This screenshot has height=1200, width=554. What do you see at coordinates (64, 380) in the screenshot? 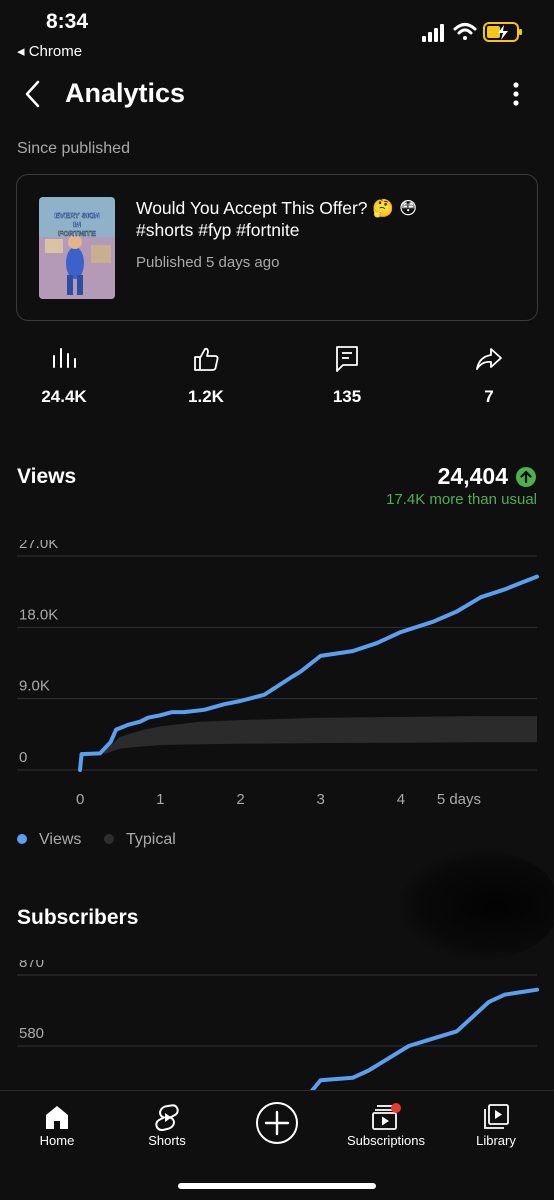
I see `stat-views: 24.4K` at bounding box center [64, 380].